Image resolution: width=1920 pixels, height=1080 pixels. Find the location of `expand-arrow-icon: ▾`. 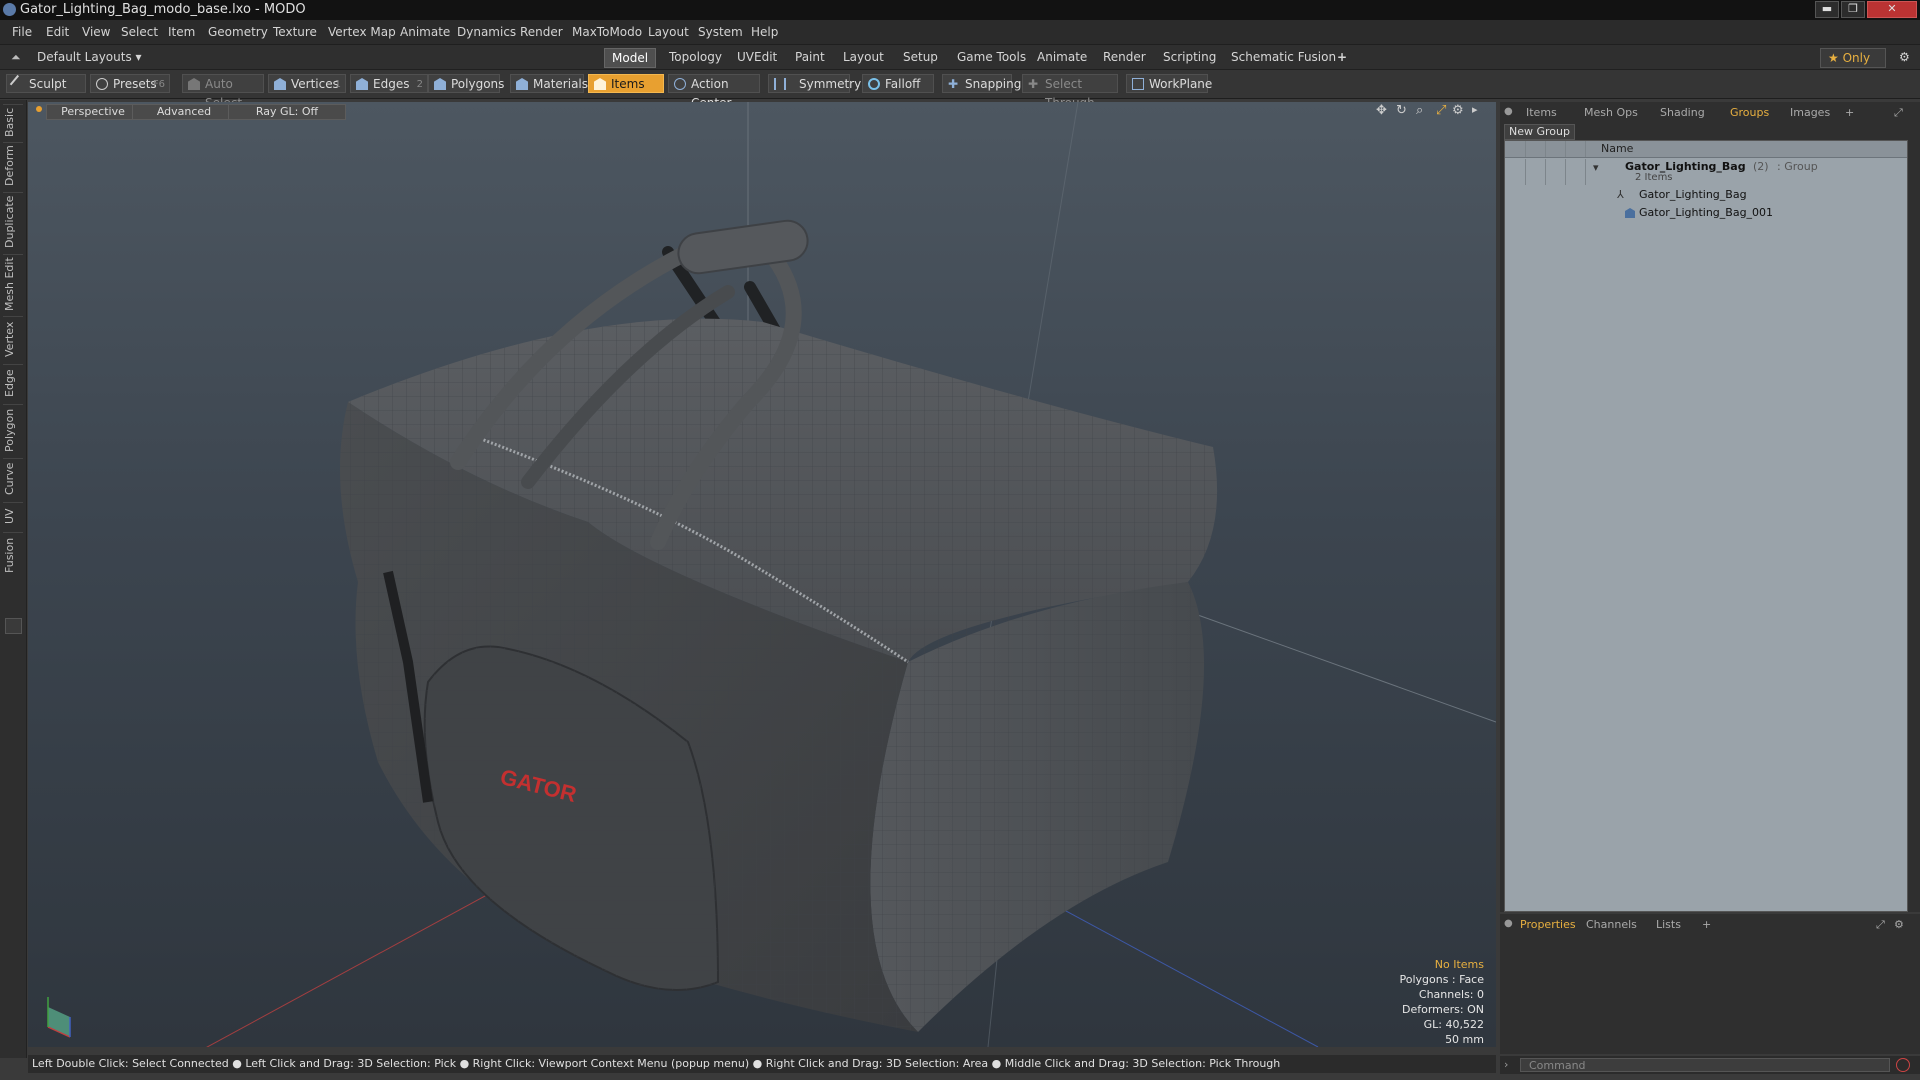

expand-arrow-icon: ▾ is located at coordinates (1596, 167).